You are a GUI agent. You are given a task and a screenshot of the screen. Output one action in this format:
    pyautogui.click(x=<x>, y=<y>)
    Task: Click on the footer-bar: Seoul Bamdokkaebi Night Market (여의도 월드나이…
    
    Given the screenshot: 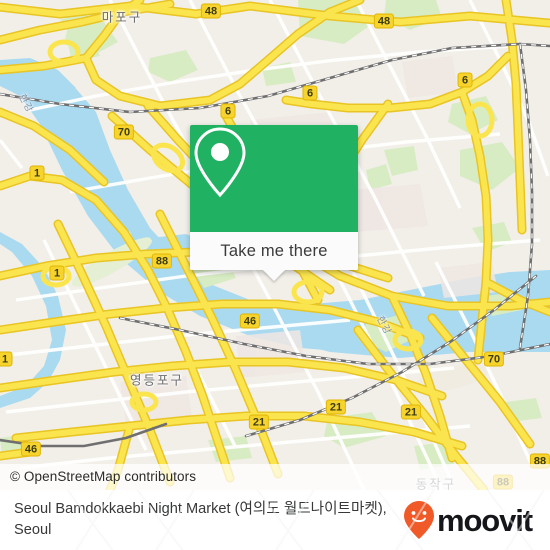 What is the action you would take?
    pyautogui.click(x=275, y=520)
    